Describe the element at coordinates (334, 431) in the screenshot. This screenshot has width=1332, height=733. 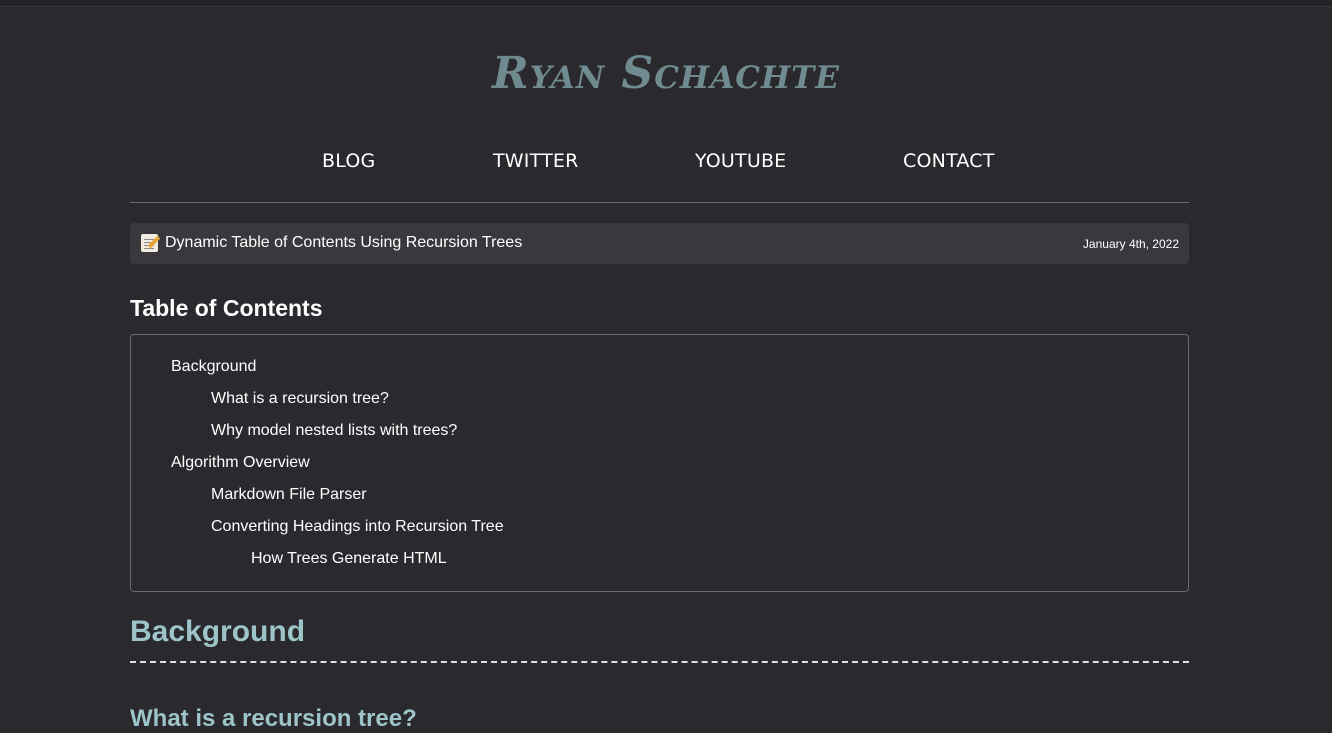
I see `toc-item-why-model-nested-lists: Why model nested lists with trees?` at that location.